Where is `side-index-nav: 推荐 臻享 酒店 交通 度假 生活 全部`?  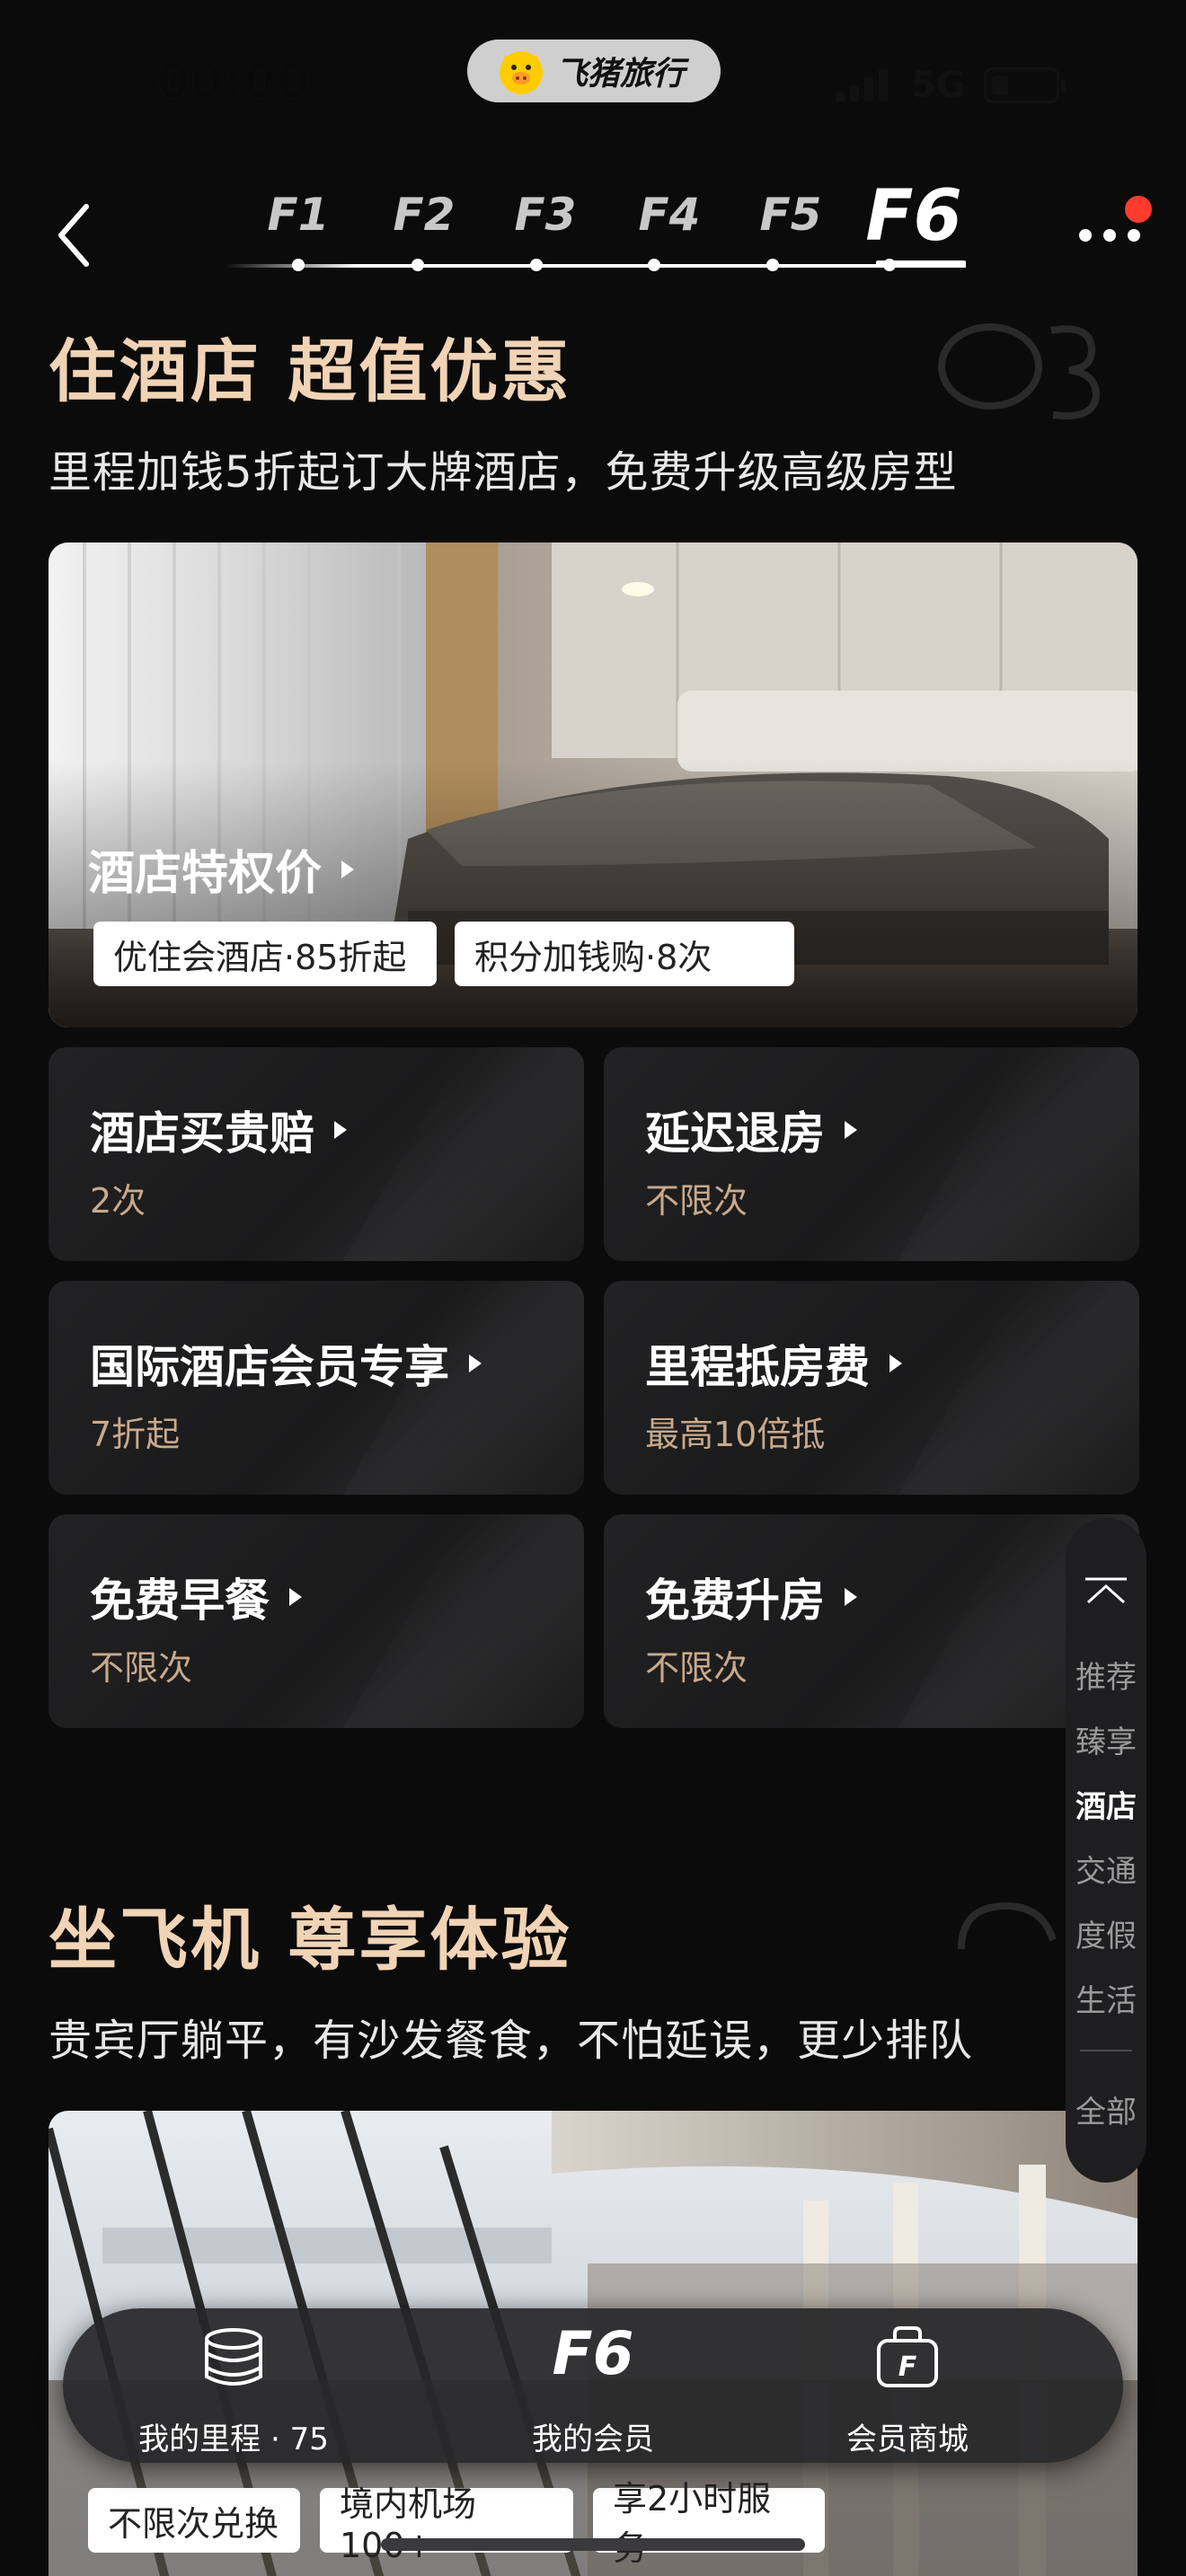
side-index-nav: 推荐 臻享 酒店 交通 度假 生活 全部 is located at coordinates (1106, 1850).